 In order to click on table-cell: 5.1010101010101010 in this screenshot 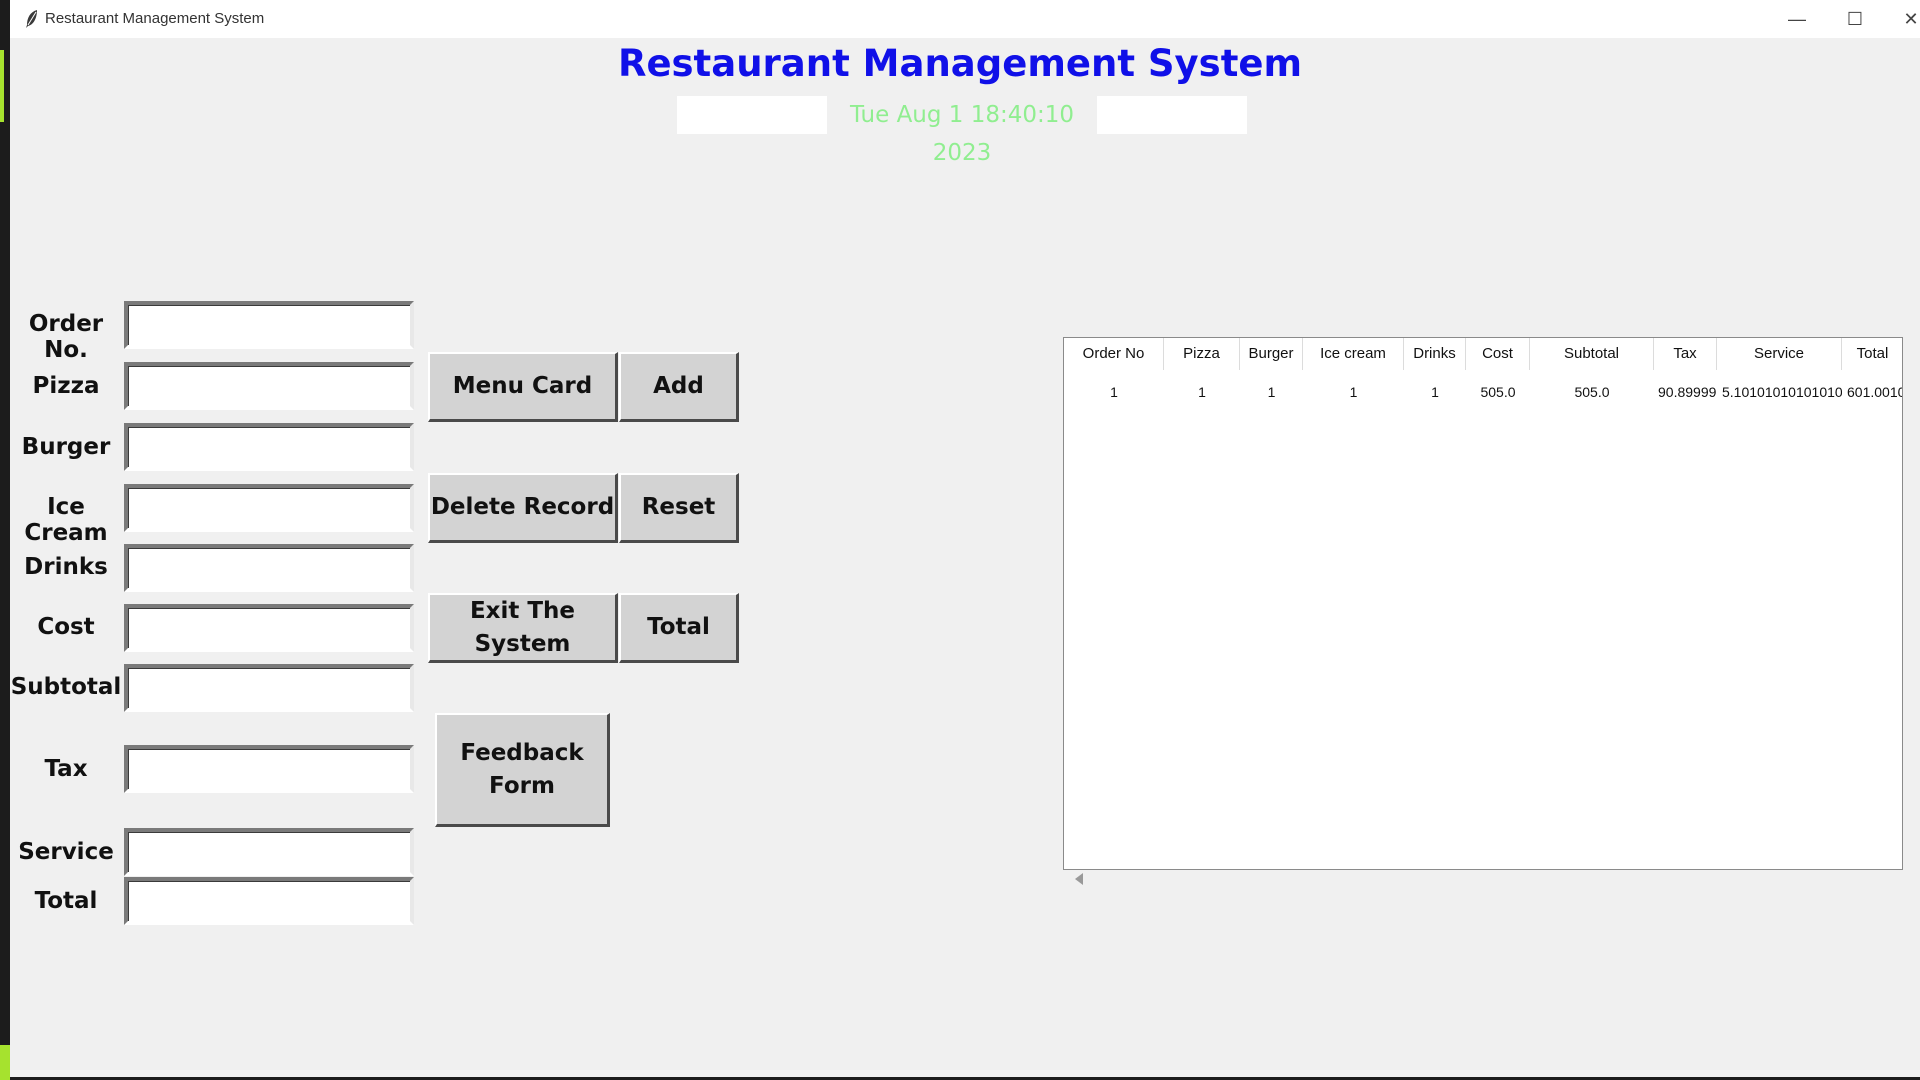, I will do `click(1782, 392)`.